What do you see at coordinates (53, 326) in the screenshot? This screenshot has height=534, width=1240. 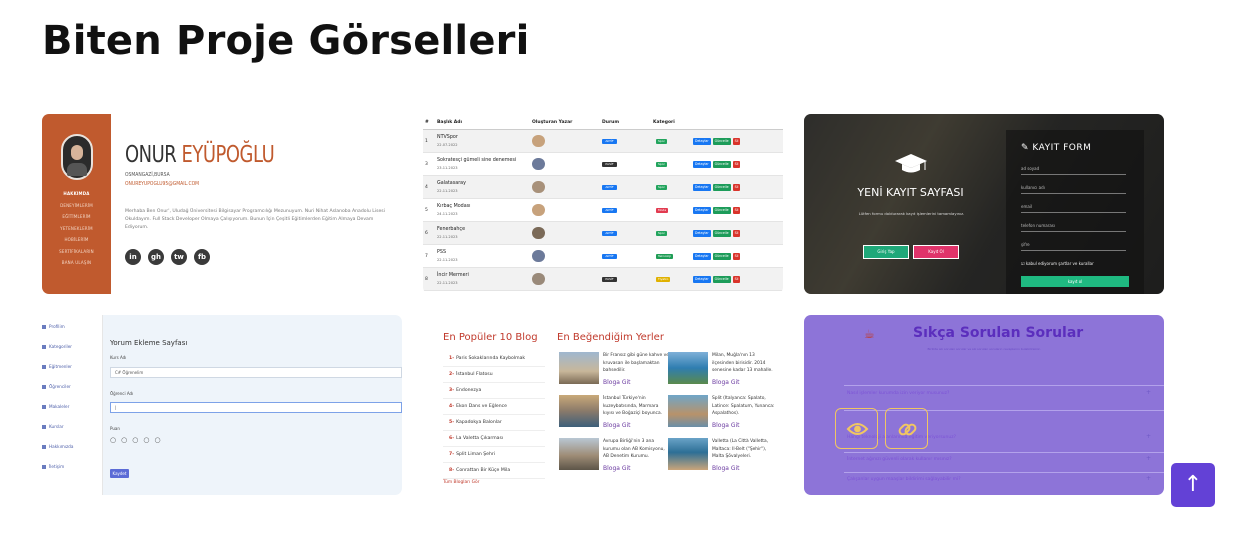 I see `sidebar-item: Profilim` at bounding box center [53, 326].